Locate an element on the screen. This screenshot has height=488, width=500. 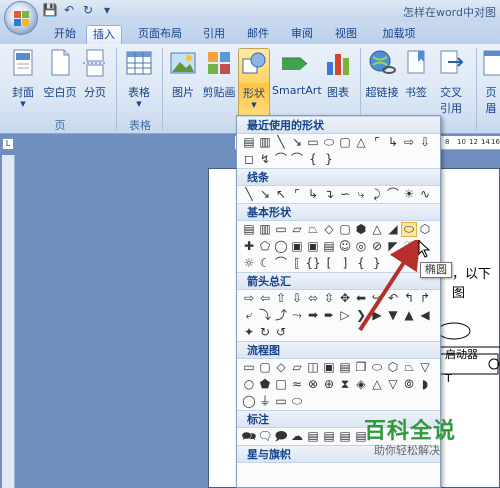
data-shape-icon: ▱ is located at coordinates (297, 367).